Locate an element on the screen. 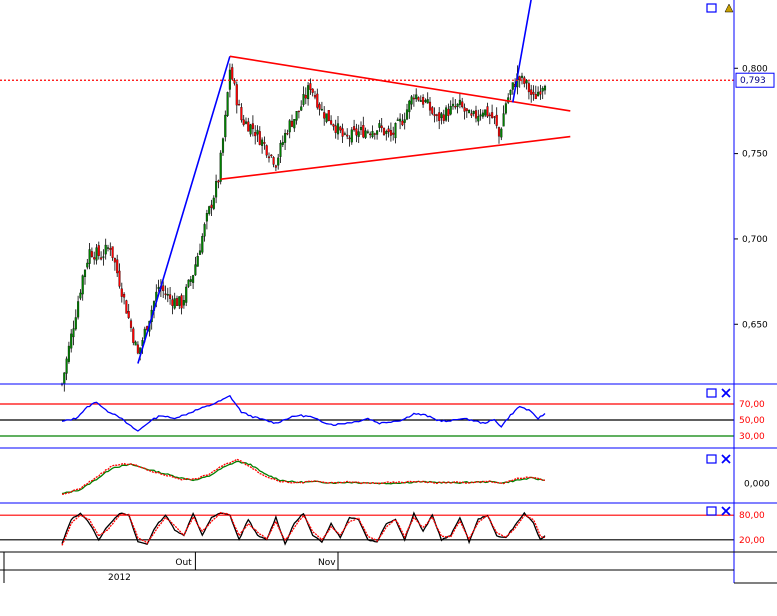 The height and width of the screenshot is (616, 777). oscillator-restore-icon is located at coordinates (711, 459).